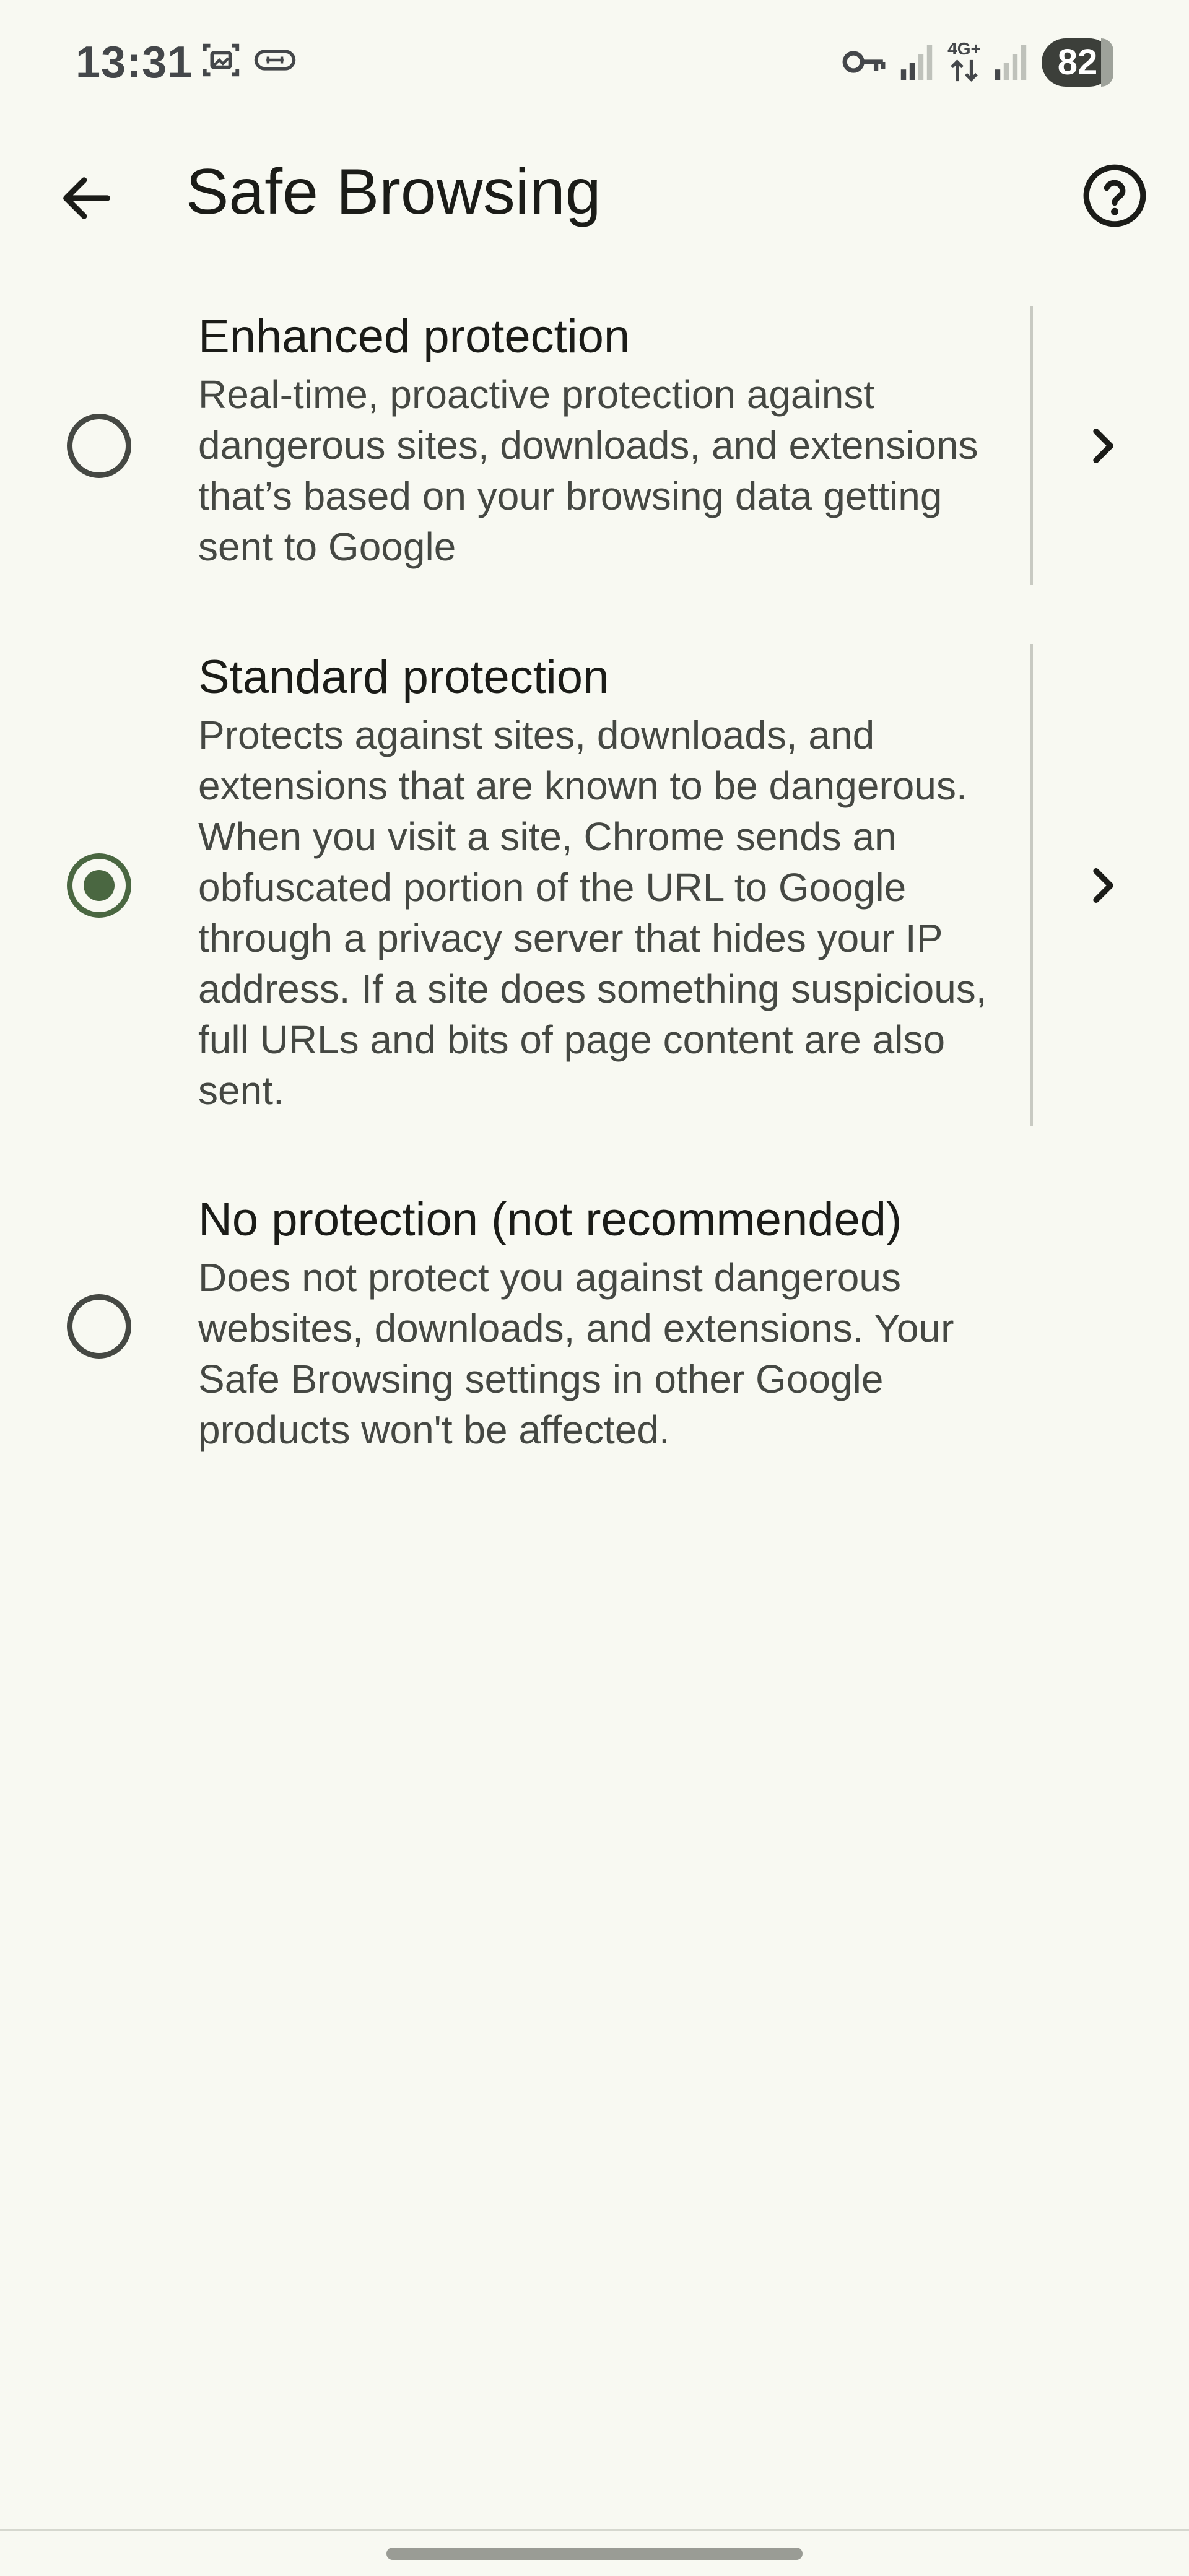 This screenshot has height=2576, width=1189. I want to click on details-button-standard, so click(1102, 885).